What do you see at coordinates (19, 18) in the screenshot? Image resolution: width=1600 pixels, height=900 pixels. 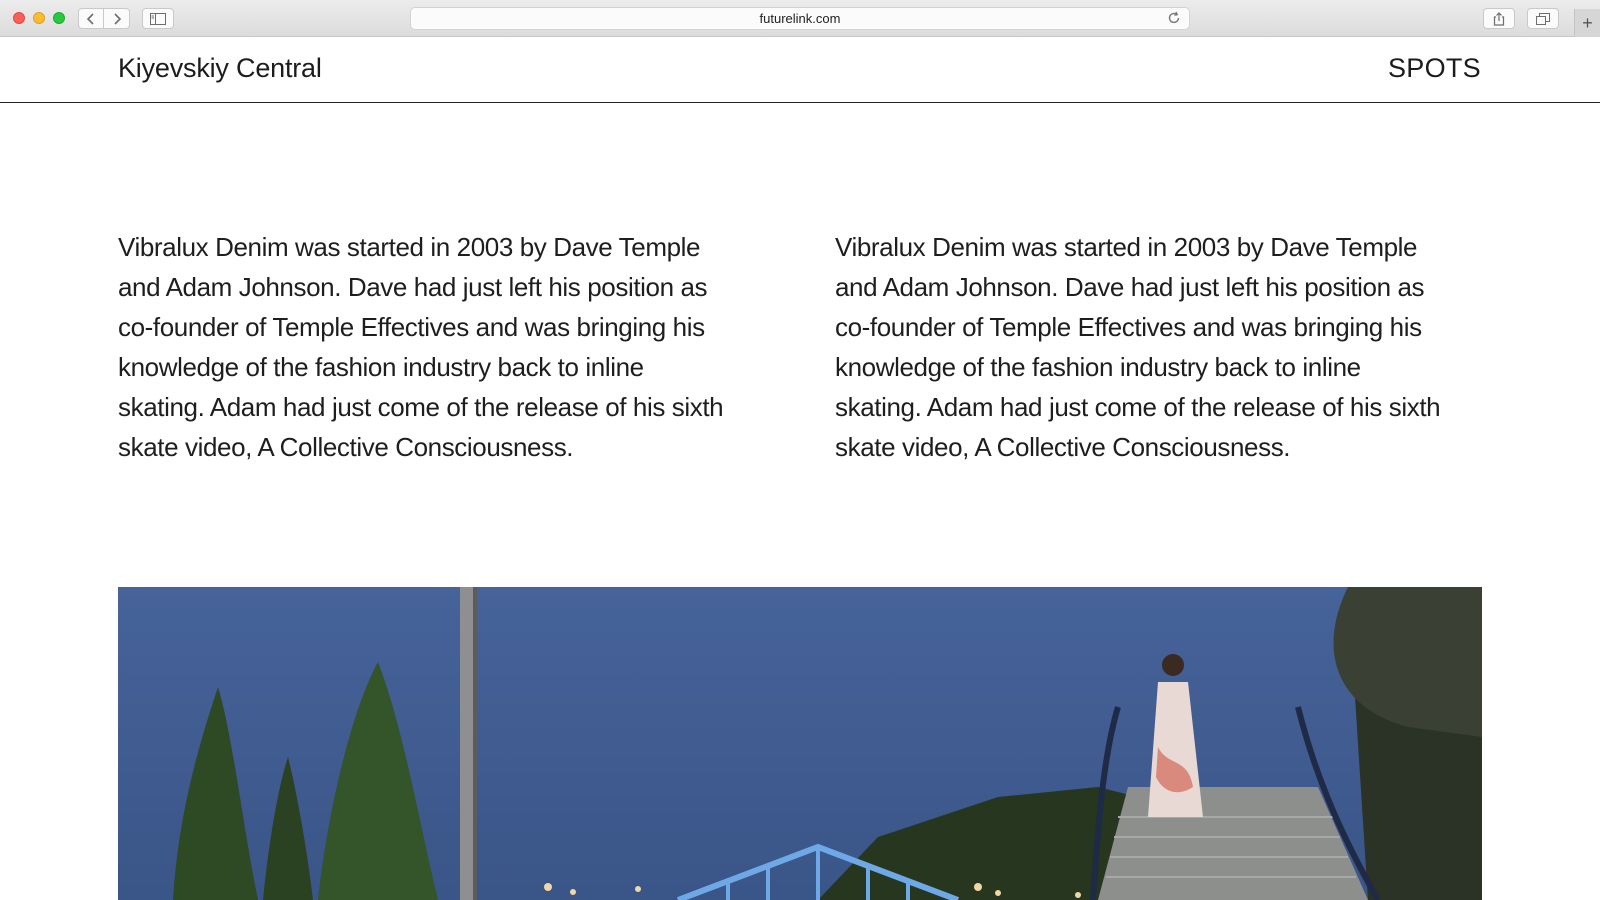 I see `close-window-button` at bounding box center [19, 18].